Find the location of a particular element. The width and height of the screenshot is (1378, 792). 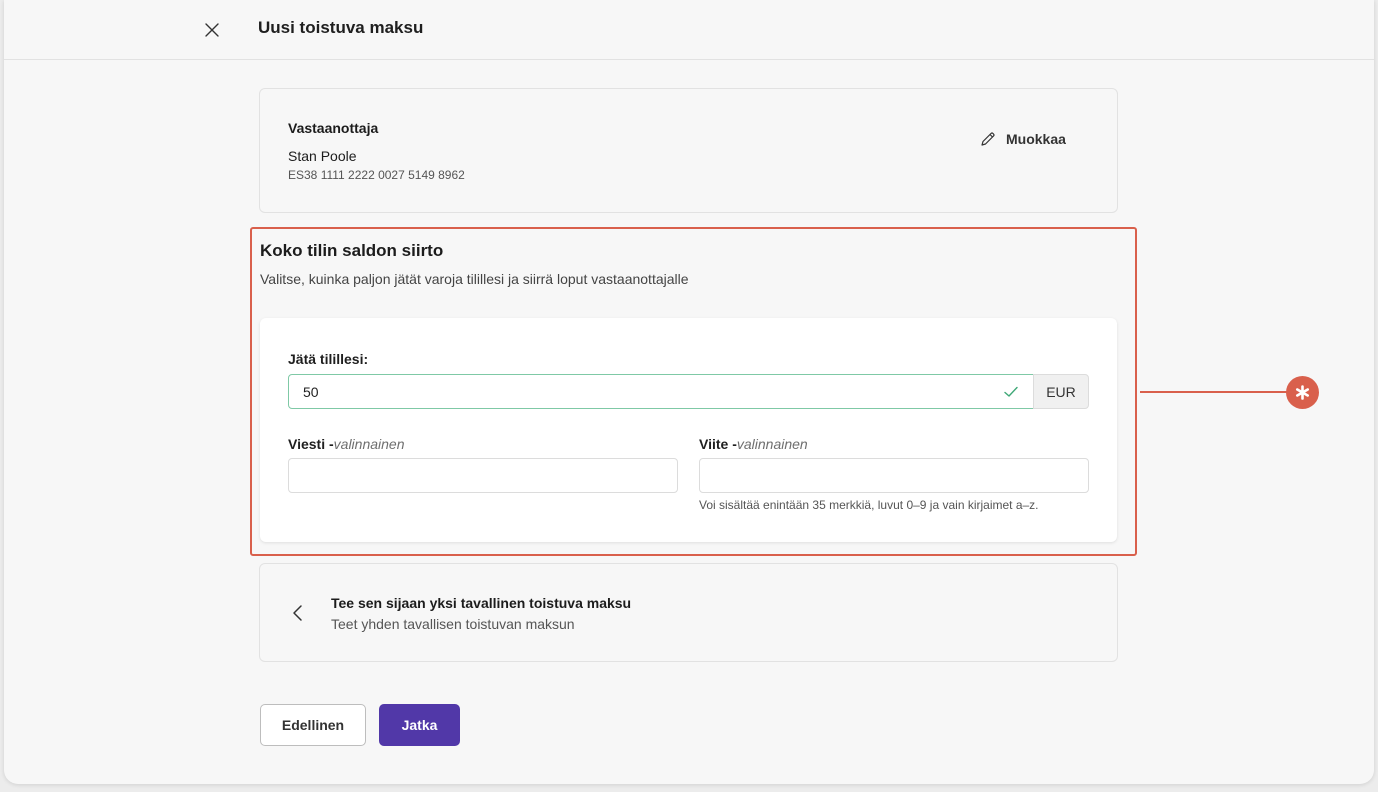

recipient-name: Stan Poole is located at coordinates (322, 156).